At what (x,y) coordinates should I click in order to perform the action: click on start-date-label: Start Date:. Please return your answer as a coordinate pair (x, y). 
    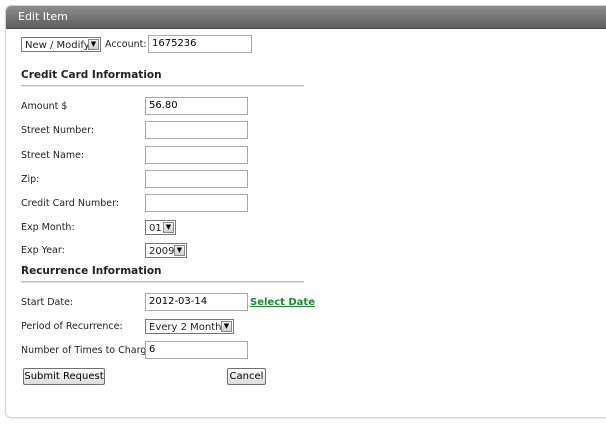
    Looking at the image, I should click on (47, 302).